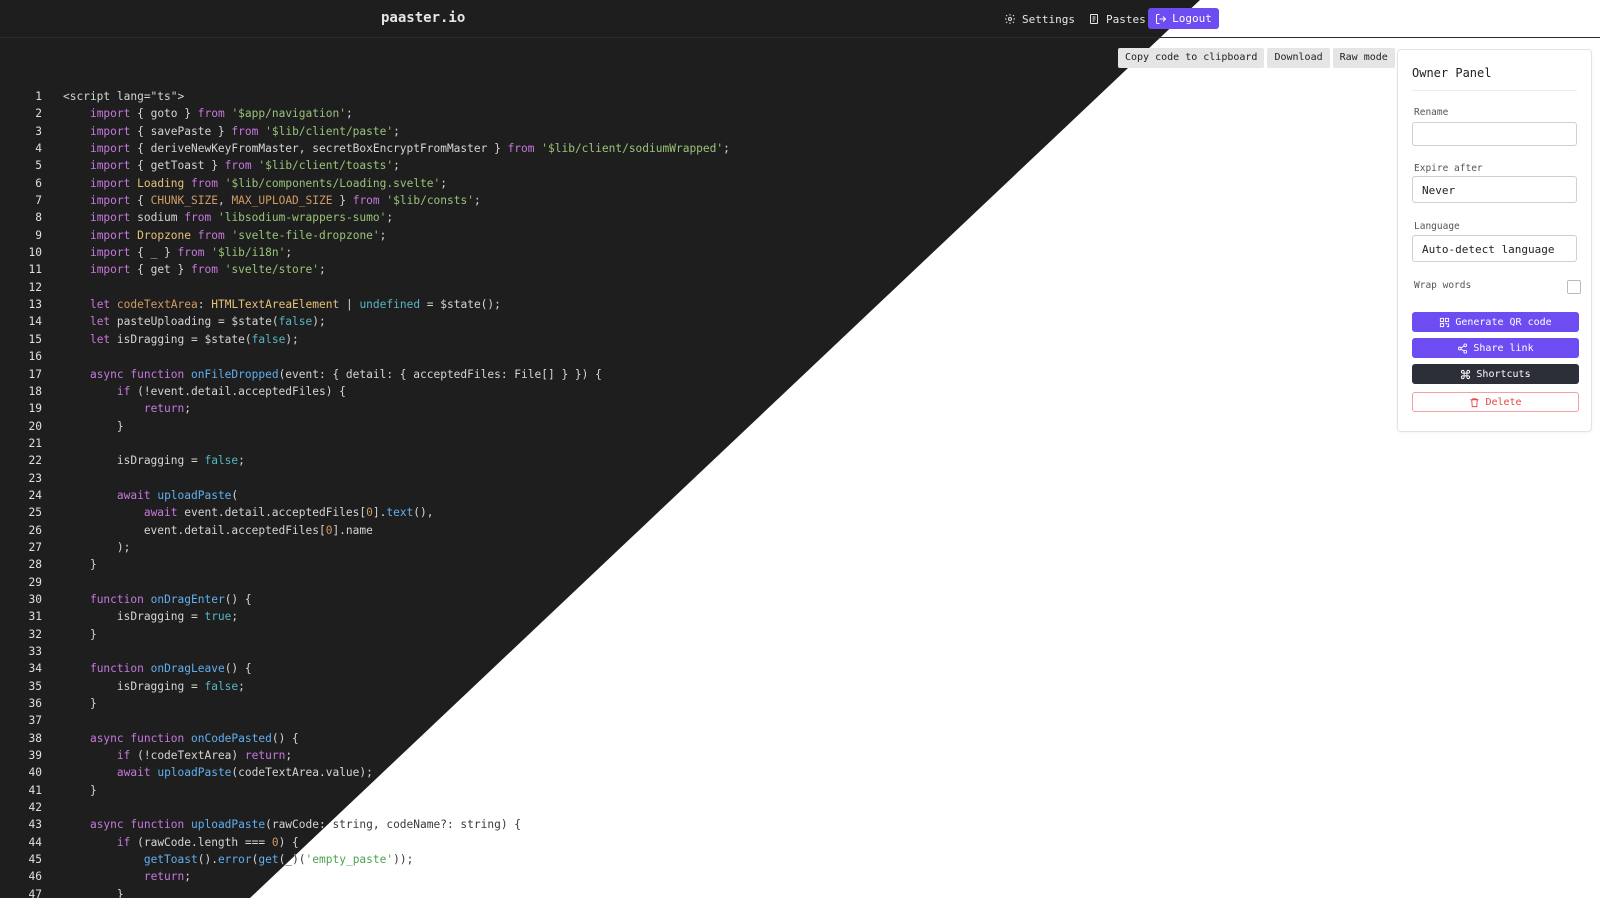 Image resolution: width=1600 pixels, height=903 pixels. What do you see at coordinates (35, 825) in the screenshot?
I see `line-number: 43` at bounding box center [35, 825].